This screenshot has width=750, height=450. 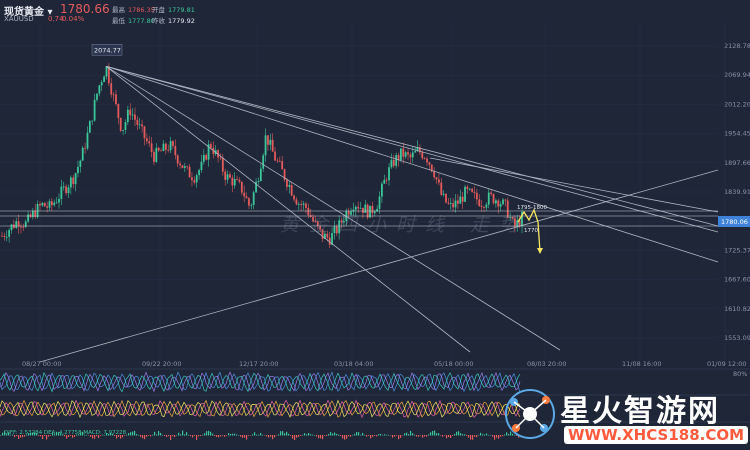 I want to click on price-change-pct: 0.04%, so click(x=73, y=19).